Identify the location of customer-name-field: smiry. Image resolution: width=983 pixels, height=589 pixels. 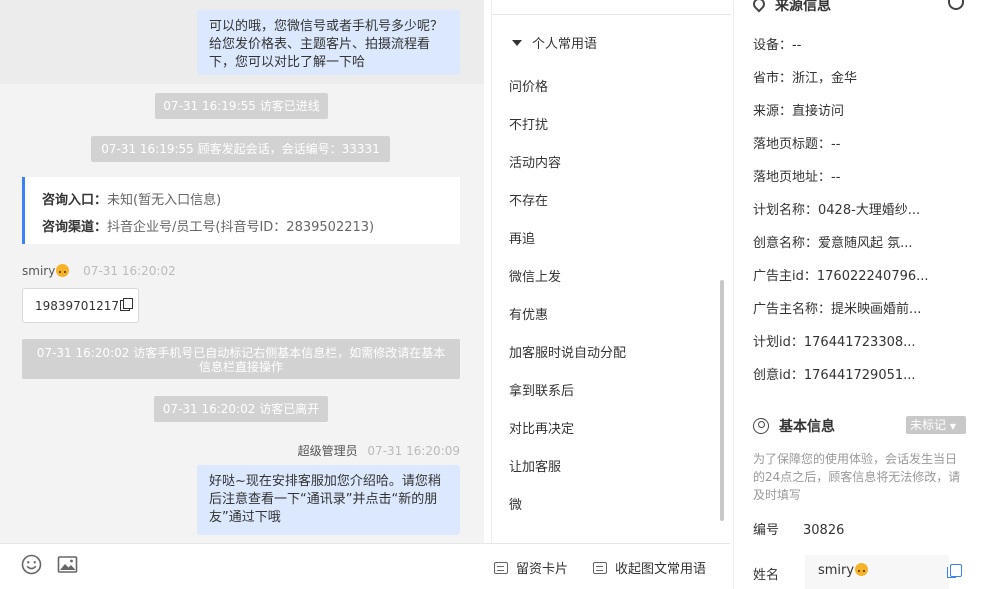
(877, 572).